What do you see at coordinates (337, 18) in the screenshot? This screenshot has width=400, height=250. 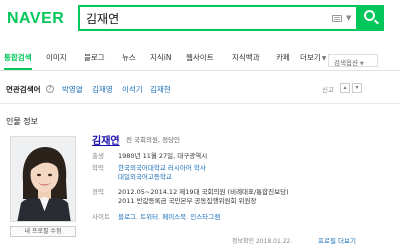 I see `keyboard-icon` at bounding box center [337, 18].